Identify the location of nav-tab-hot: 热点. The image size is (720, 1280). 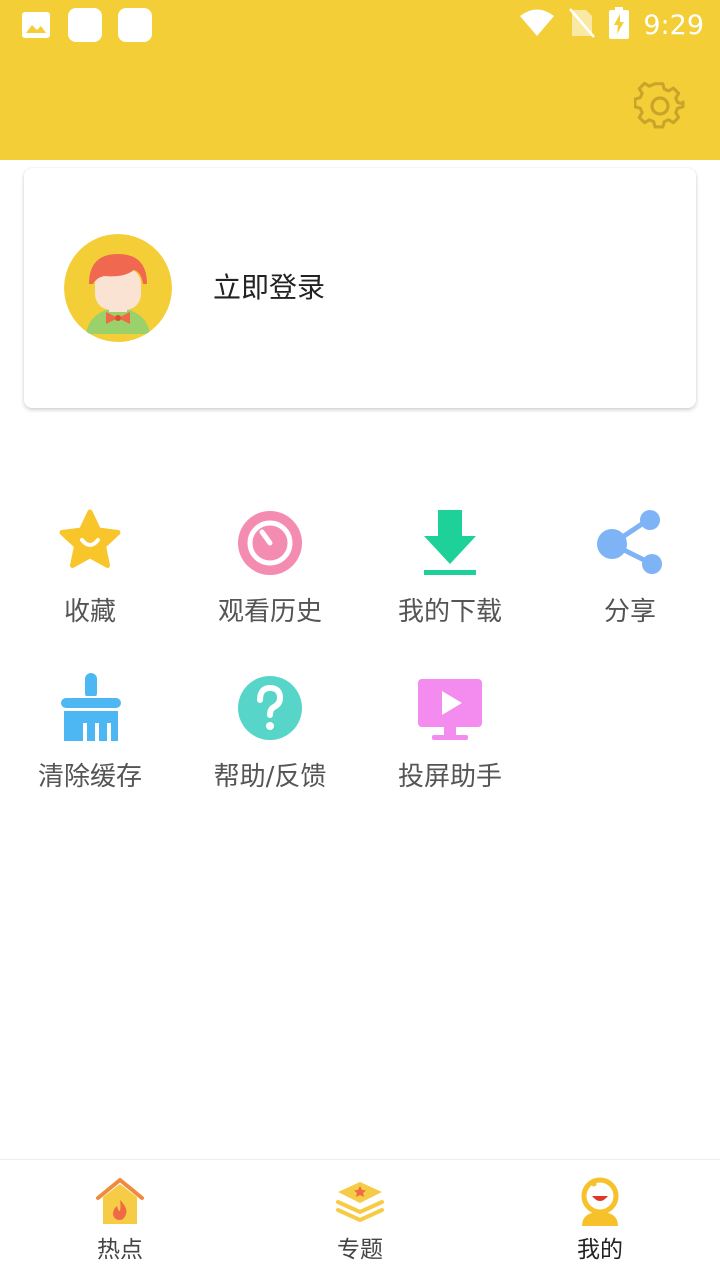
(120, 1220).